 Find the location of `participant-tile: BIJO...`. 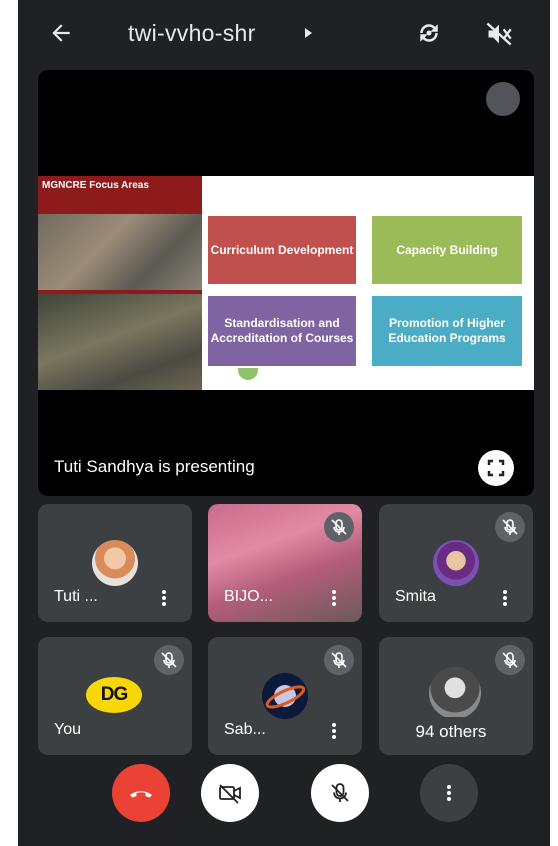

participant-tile: BIJO... is located at coordinates (285, 563).